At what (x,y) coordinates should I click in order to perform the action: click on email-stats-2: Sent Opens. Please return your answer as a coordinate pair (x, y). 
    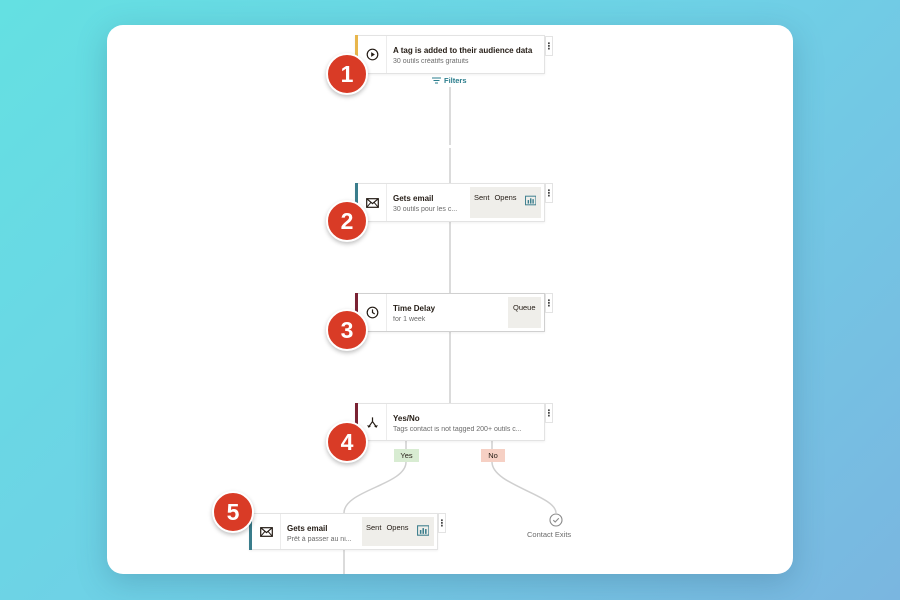
    Looking at the image, I should click on (398, 531).